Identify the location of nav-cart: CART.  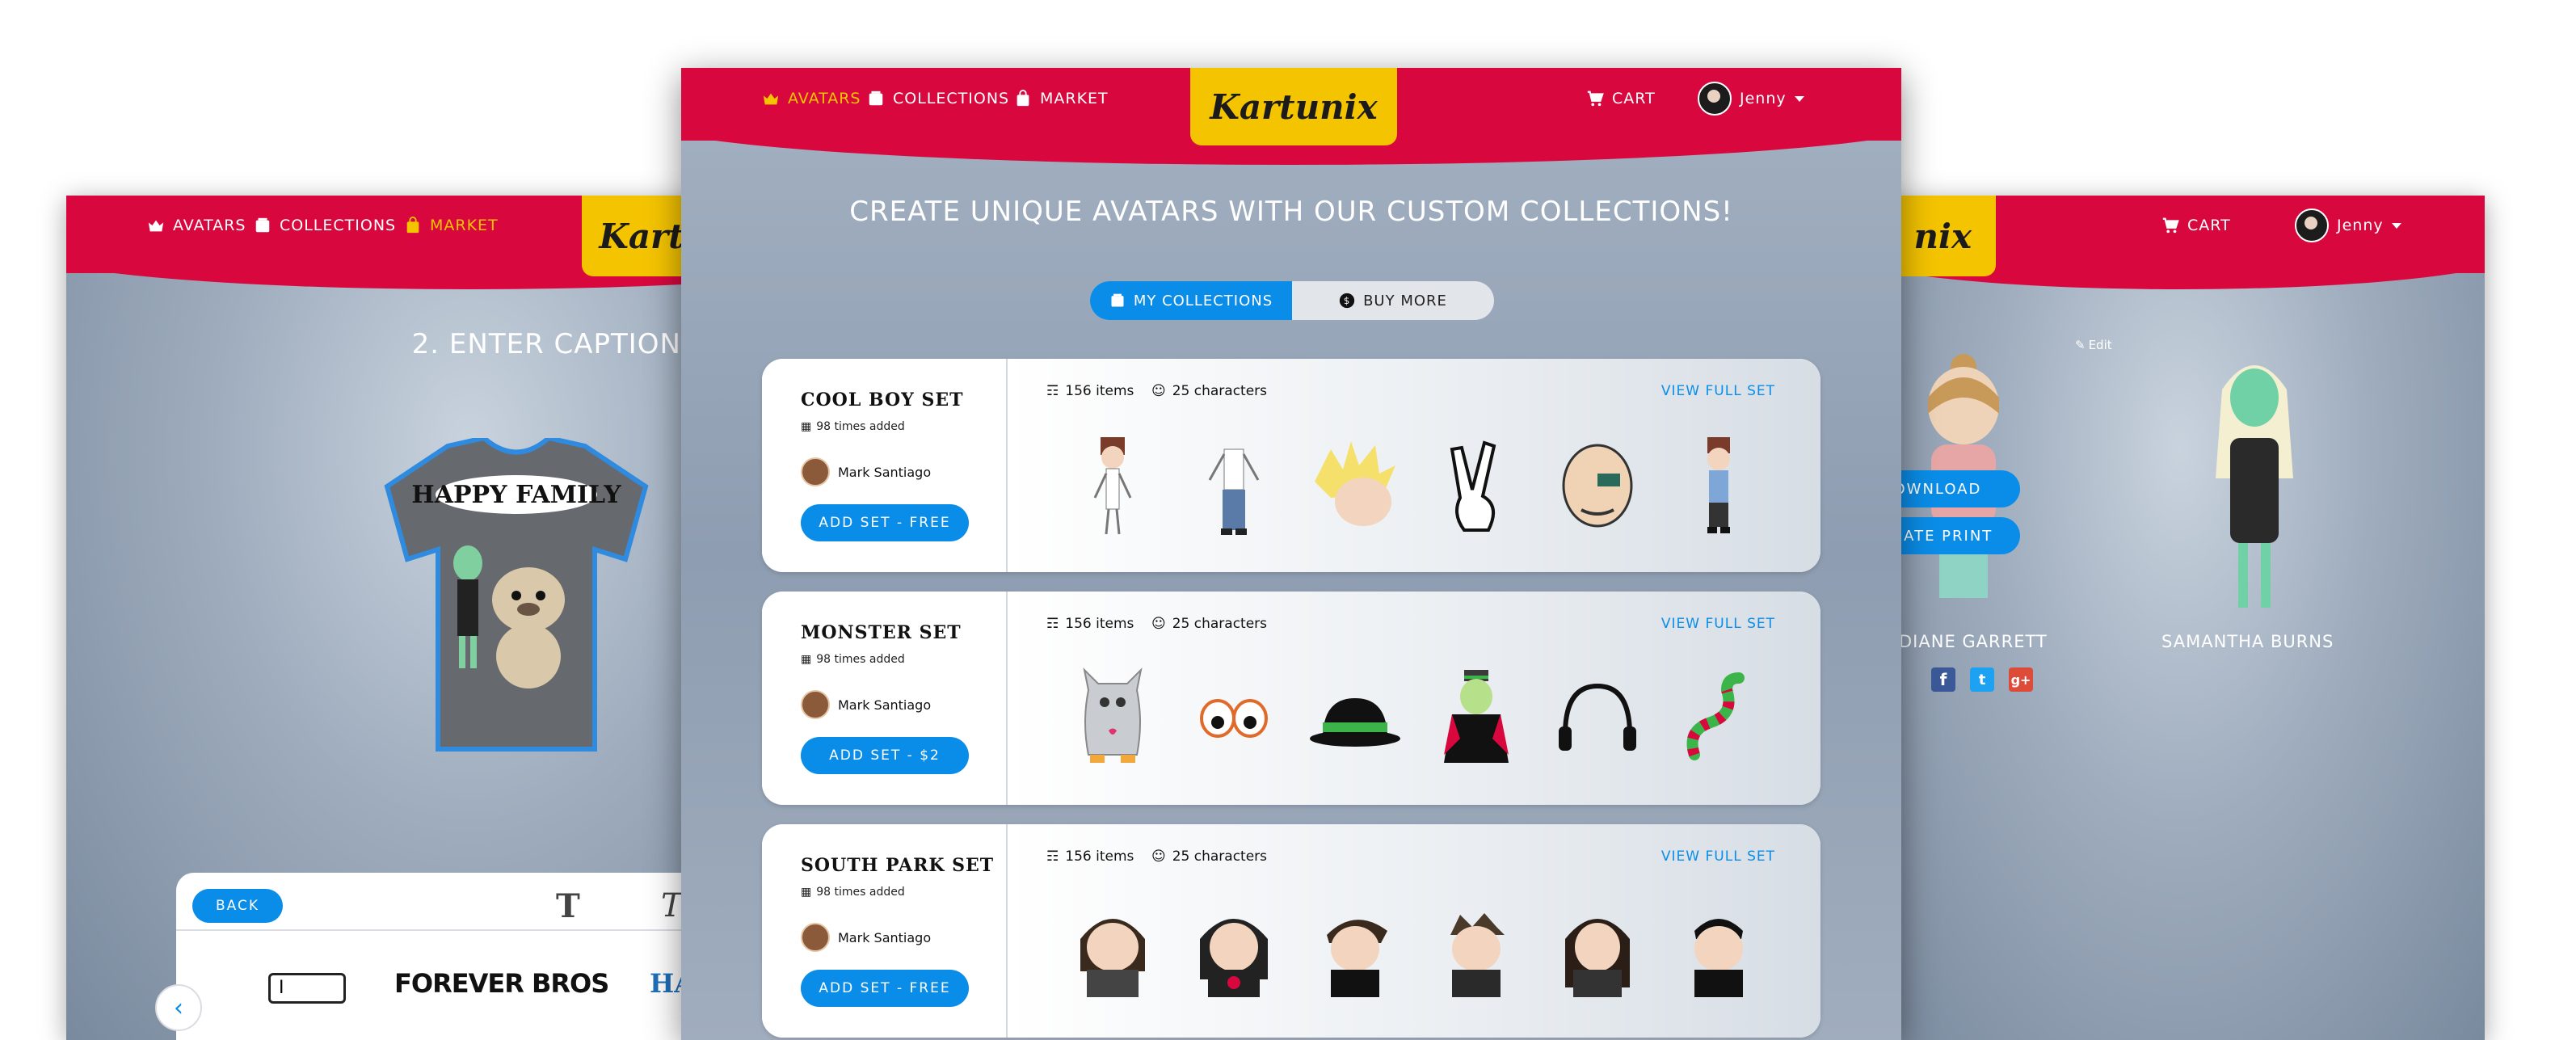
(1621, 99).